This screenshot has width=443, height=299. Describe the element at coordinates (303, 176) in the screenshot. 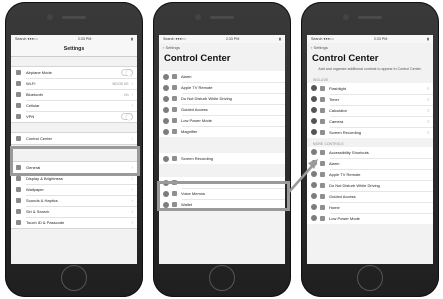

I see `arrow-icon` at that location.